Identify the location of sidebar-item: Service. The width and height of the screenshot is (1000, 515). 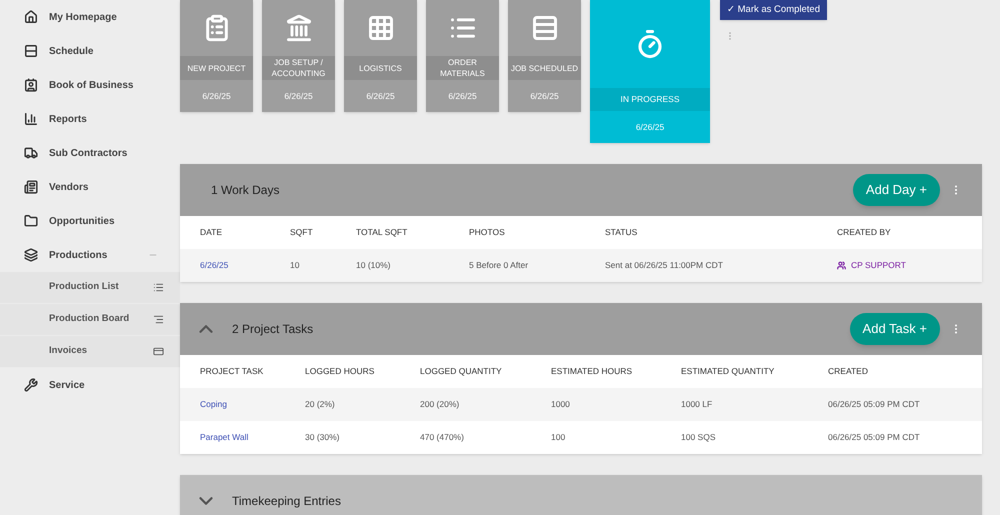
(90, 385).